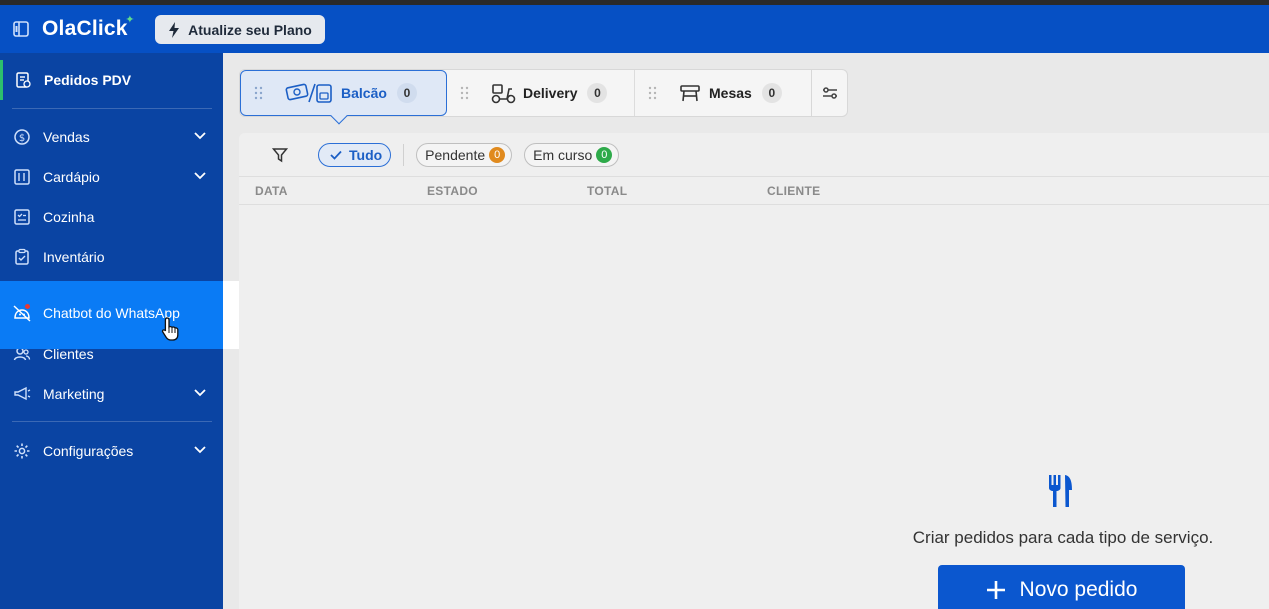  I want to click on fork-knife-icon, so click(1060, 491).